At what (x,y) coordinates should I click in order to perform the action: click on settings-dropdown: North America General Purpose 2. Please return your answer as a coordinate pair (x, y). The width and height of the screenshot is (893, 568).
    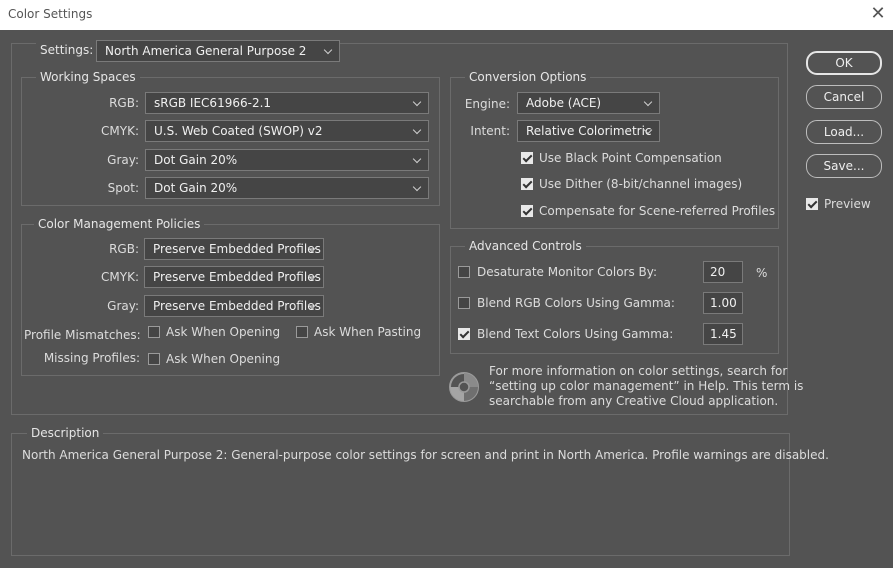
    Looking at the image, I should click on (218, 51).